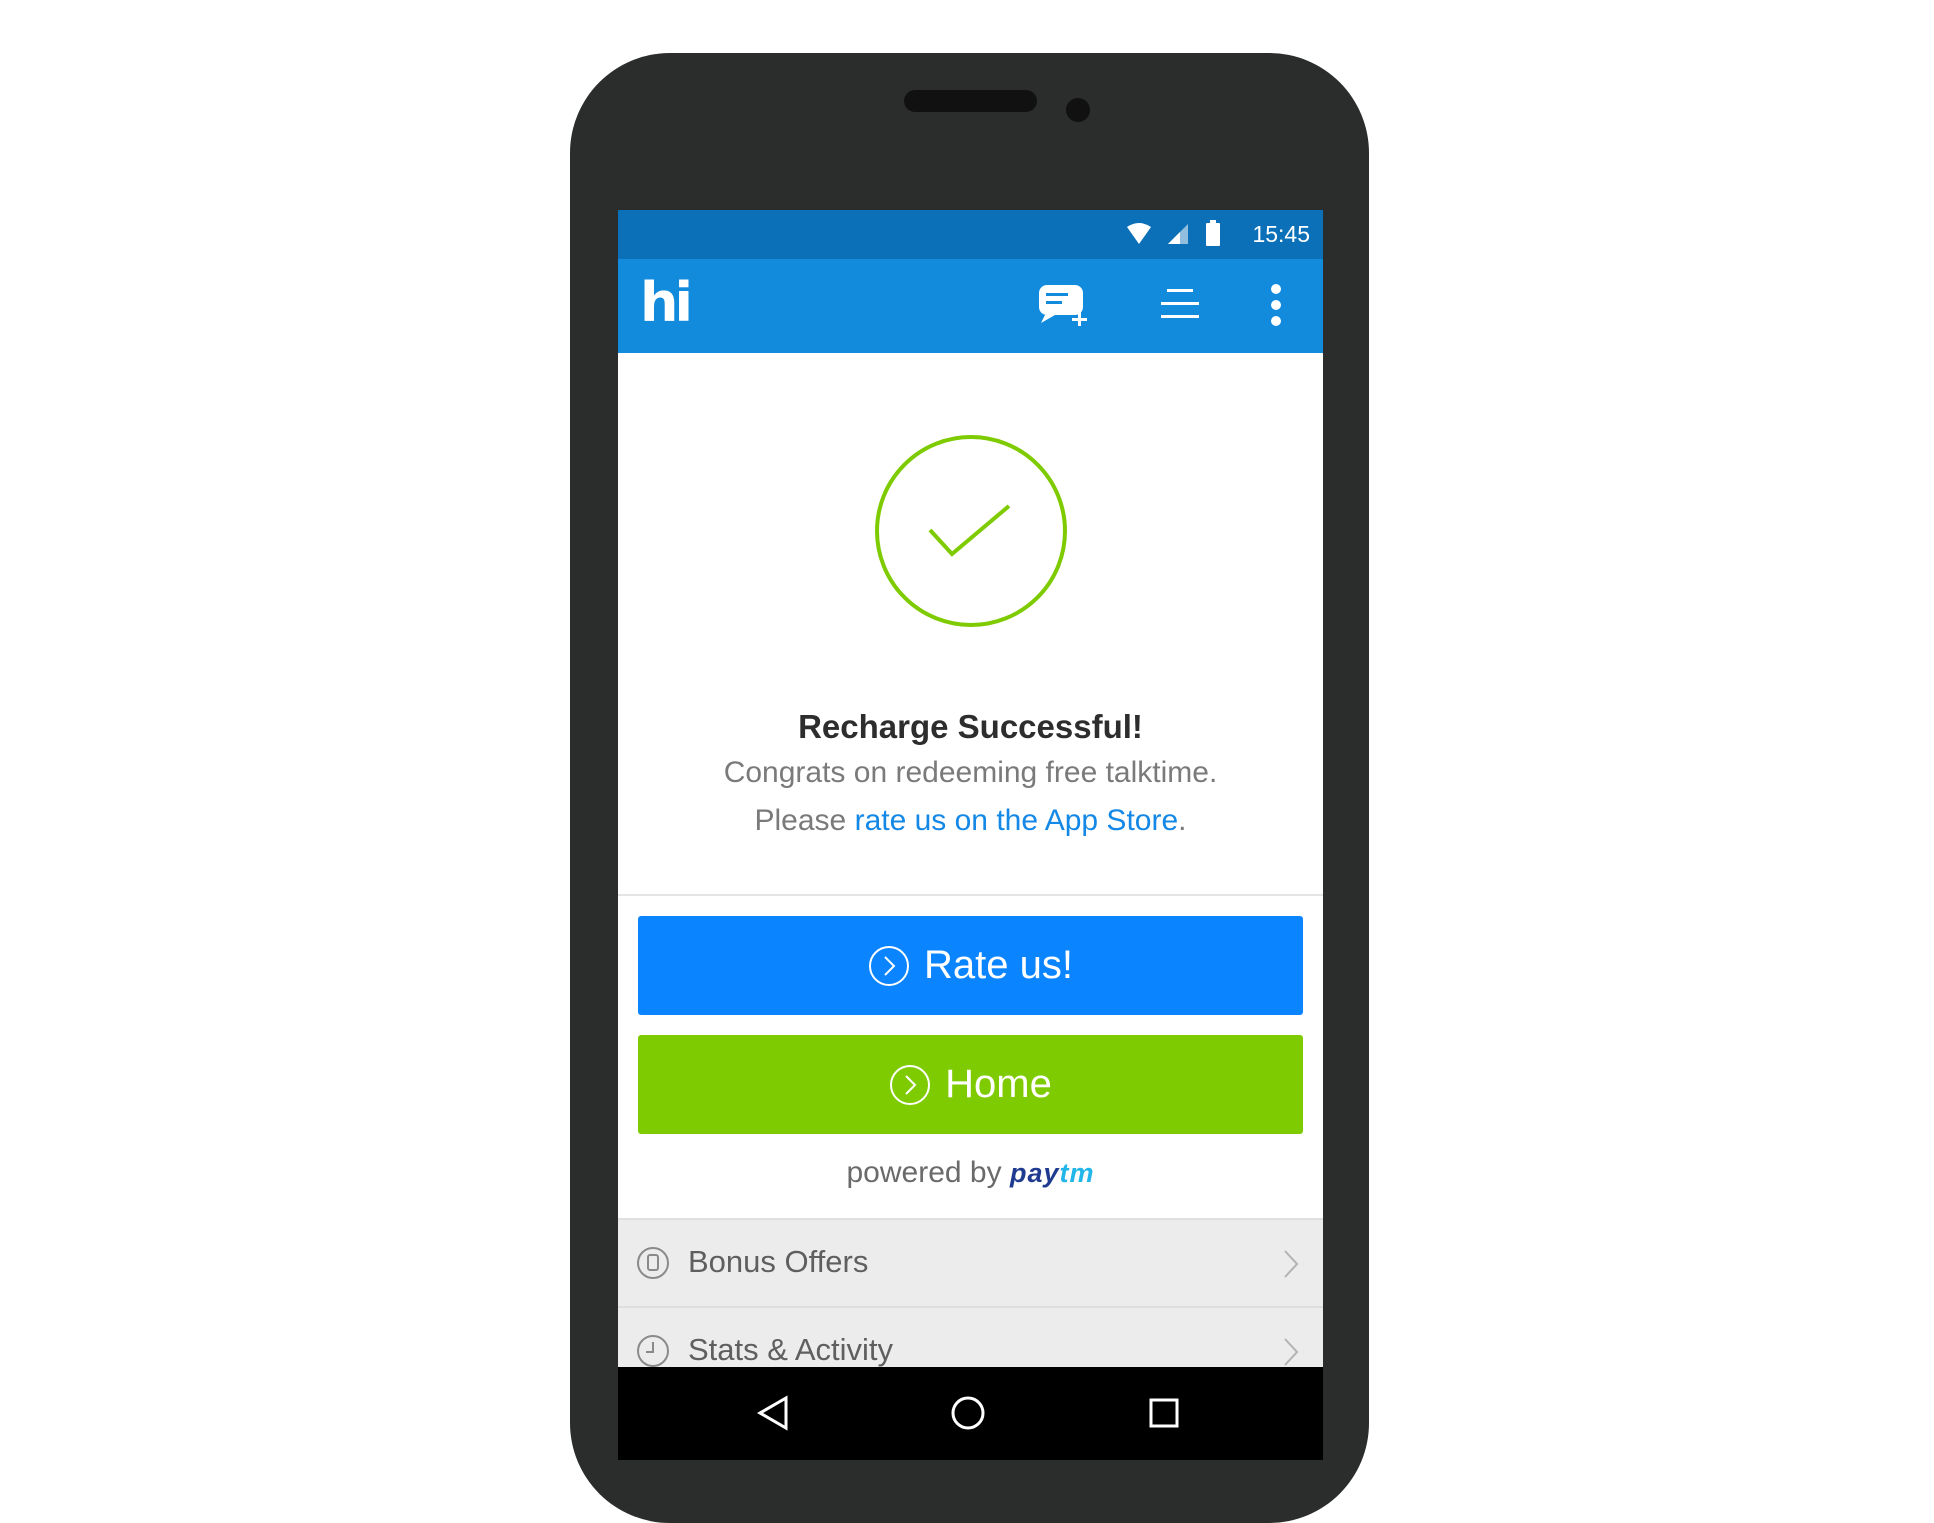  Describe the element at coordinates (1182, 820) in the screenshot. I see `rate-prompt-suffix: .` at that location.